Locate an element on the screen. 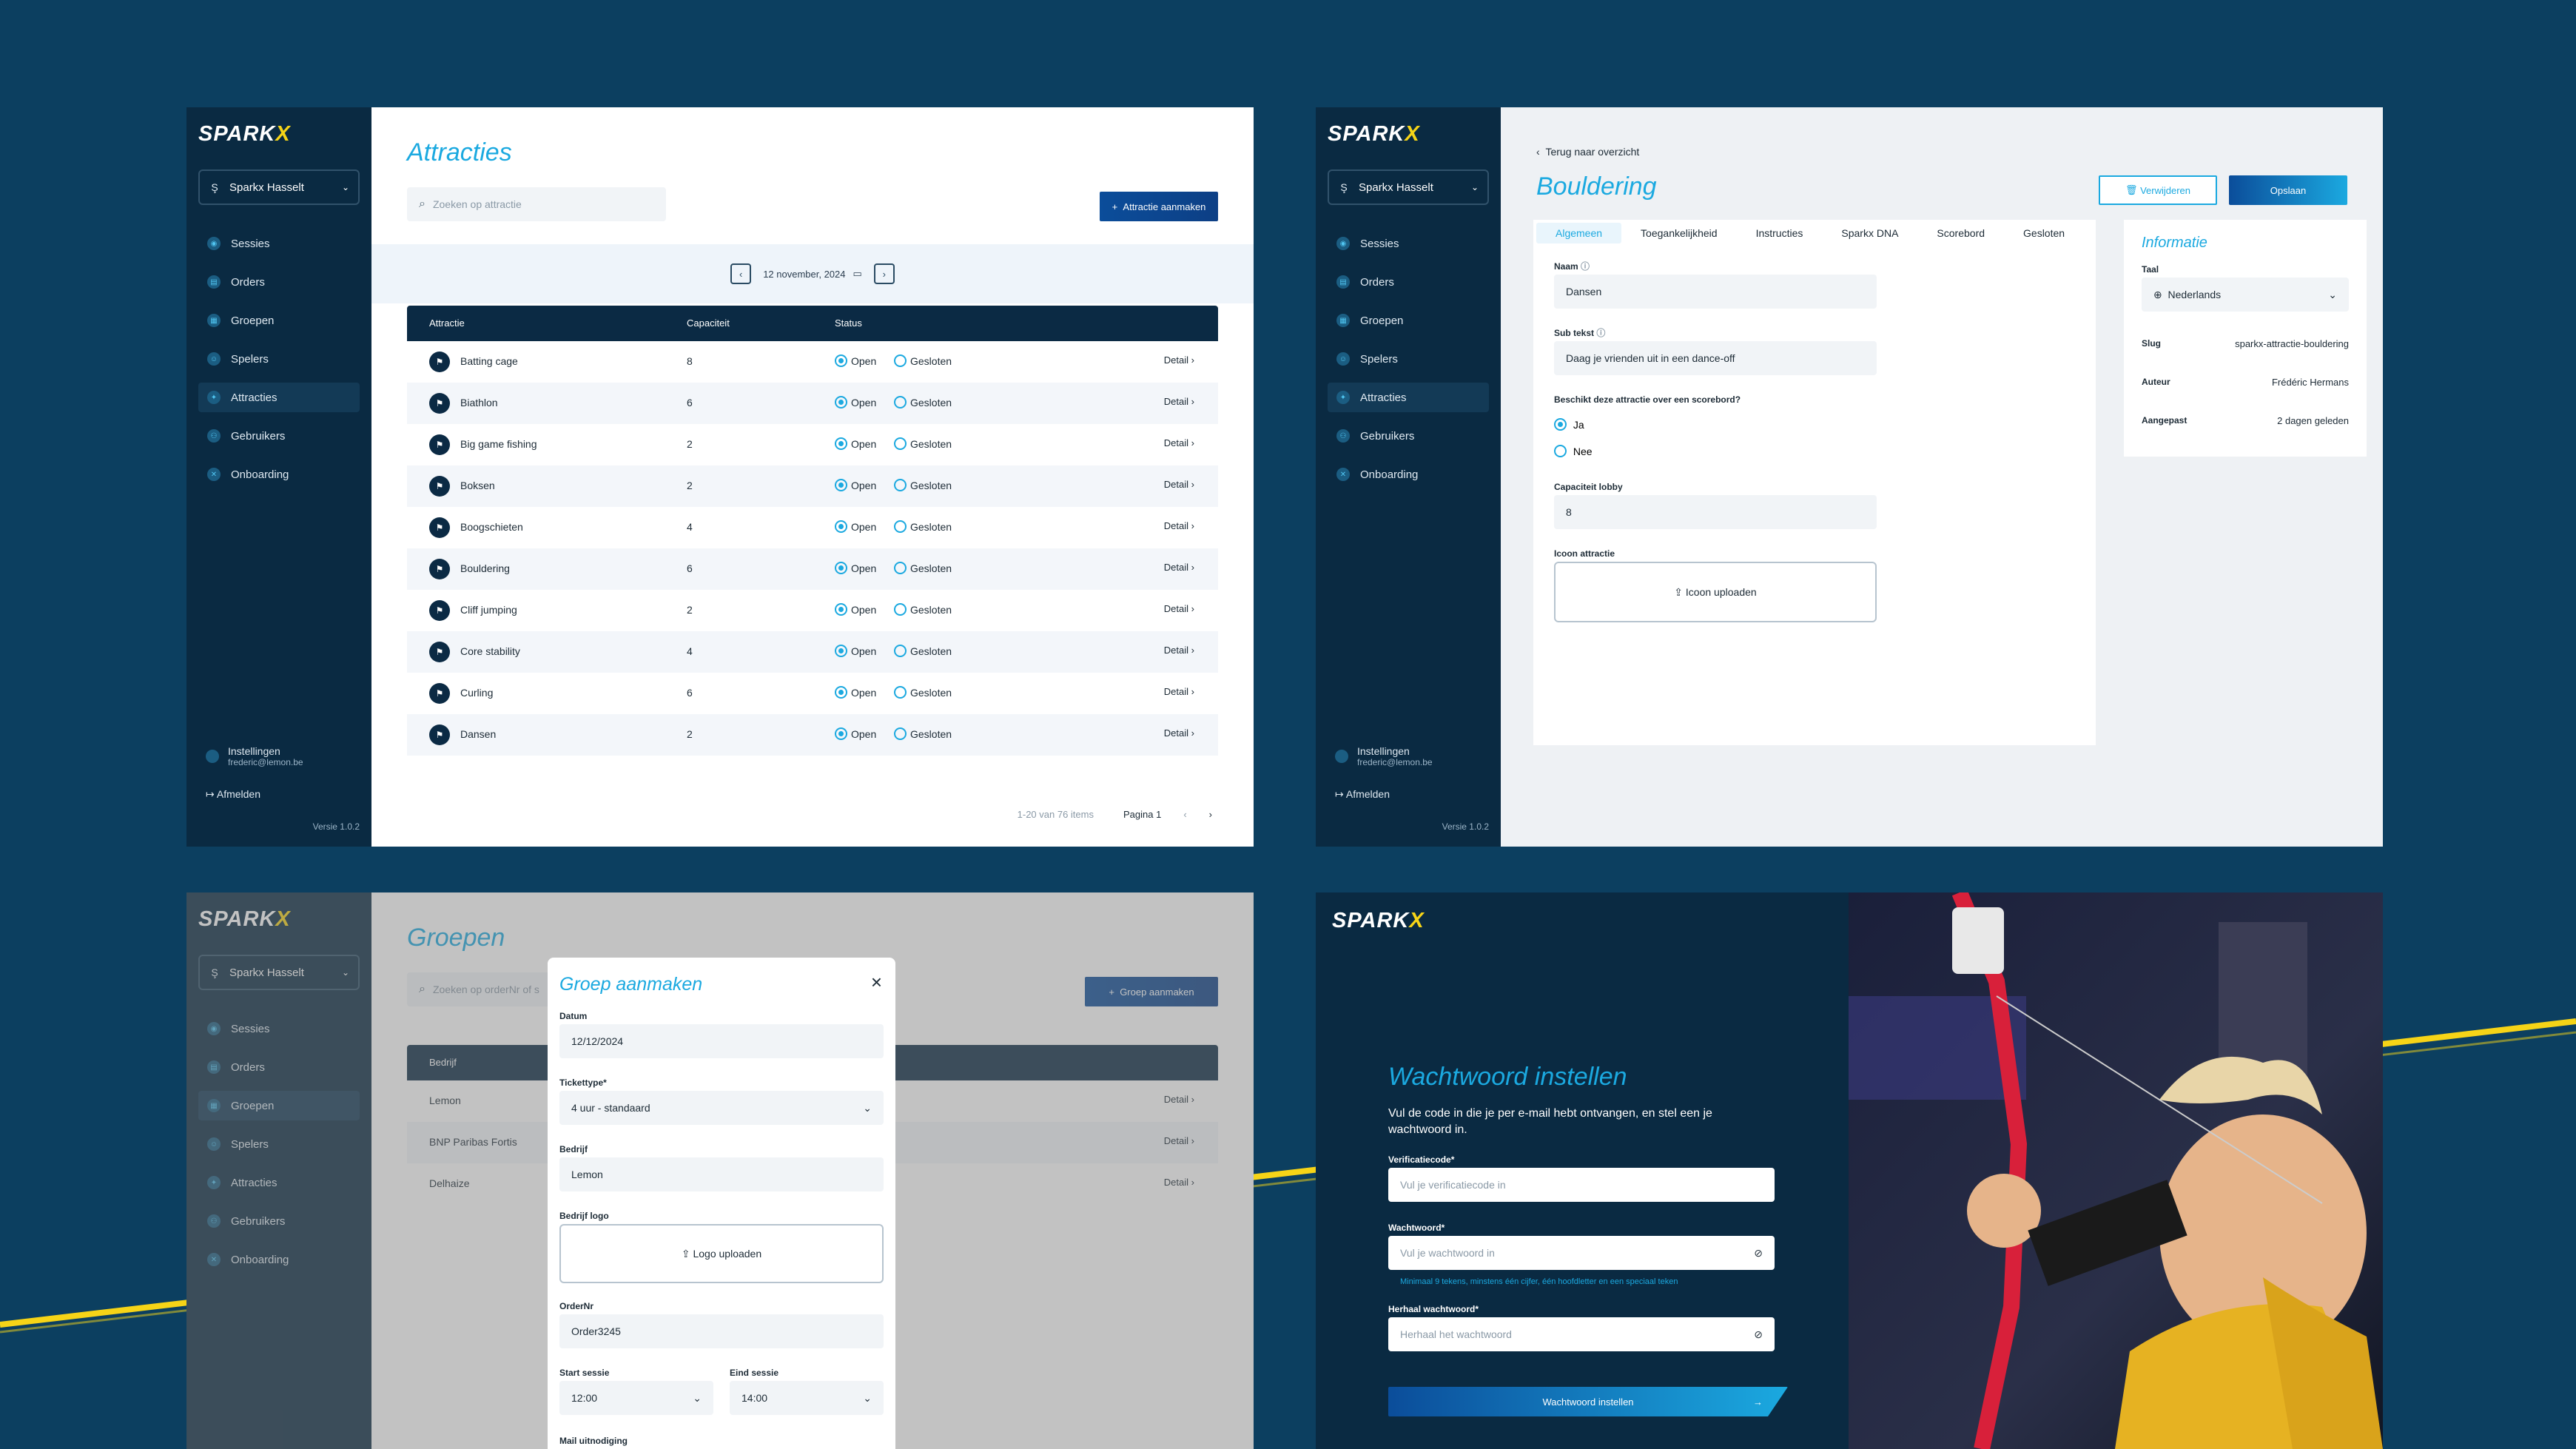 Image resolution: width=2576 pixels, height=1449 pixels. name-input: Dansen is located at coordinates (1715, 292).